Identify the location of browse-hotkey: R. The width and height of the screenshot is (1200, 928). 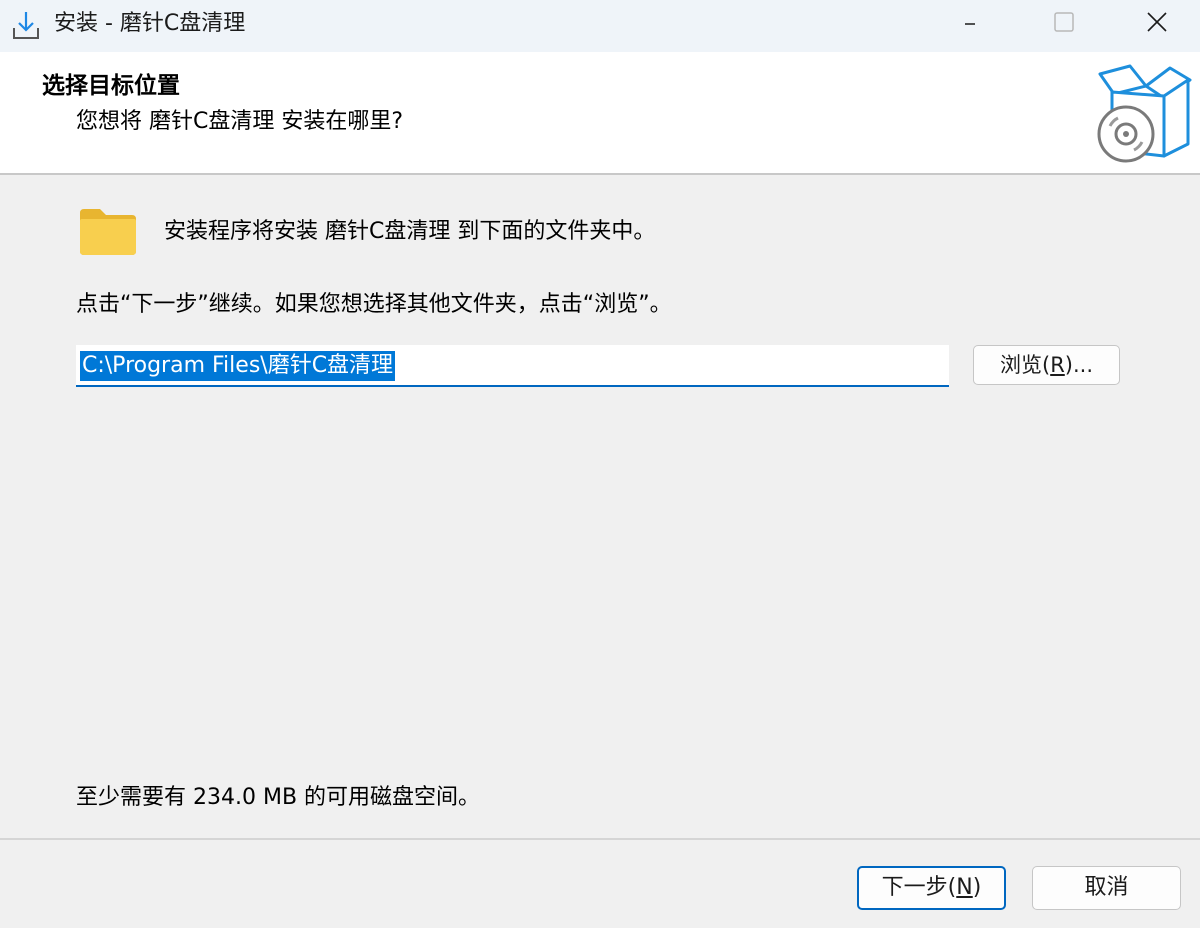
(1057, 365).